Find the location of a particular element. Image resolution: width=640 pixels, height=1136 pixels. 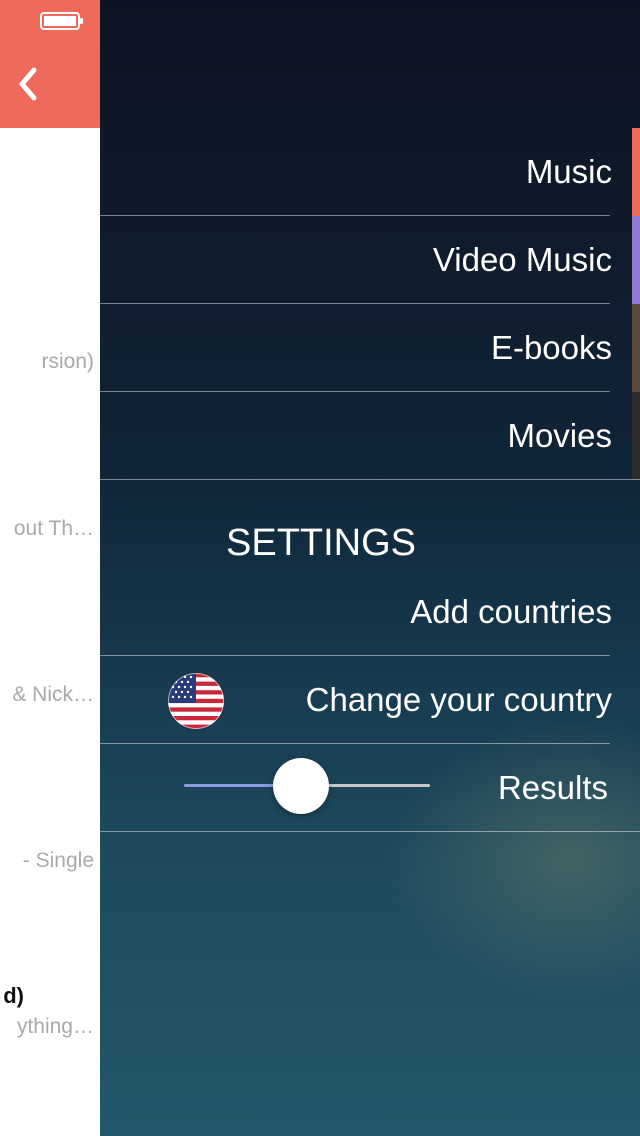

menu-item-music: Music is located at coordinates (366, 172).